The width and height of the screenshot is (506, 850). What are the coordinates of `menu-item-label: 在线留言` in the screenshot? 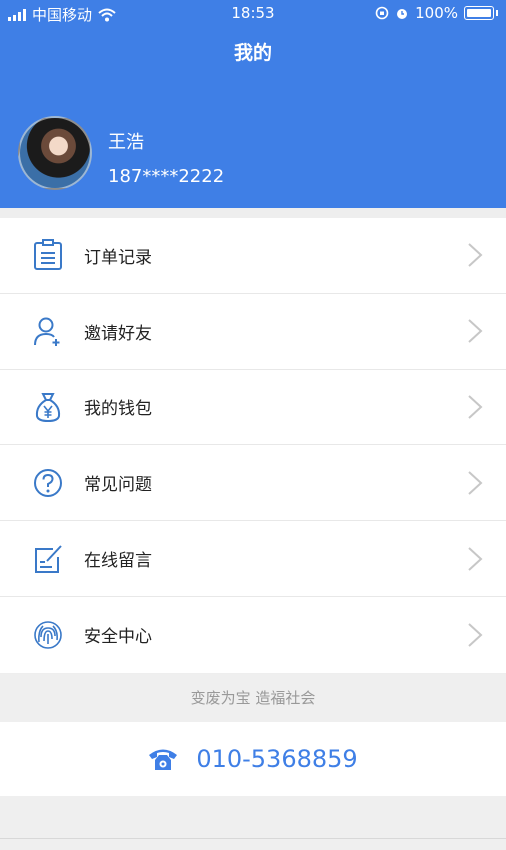 It's located at (118, 561).